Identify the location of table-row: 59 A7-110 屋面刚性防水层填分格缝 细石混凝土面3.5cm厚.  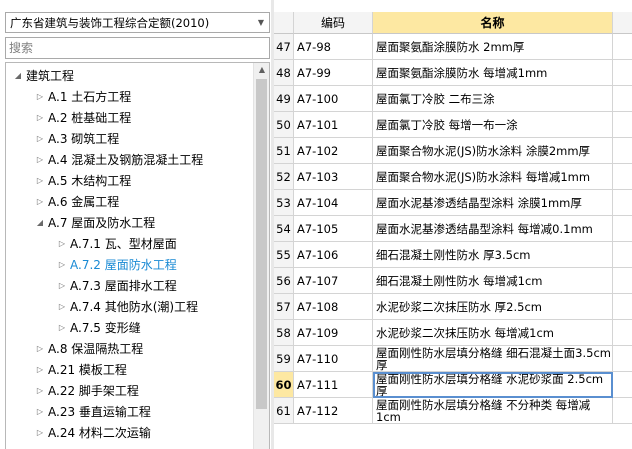
(453, 359).